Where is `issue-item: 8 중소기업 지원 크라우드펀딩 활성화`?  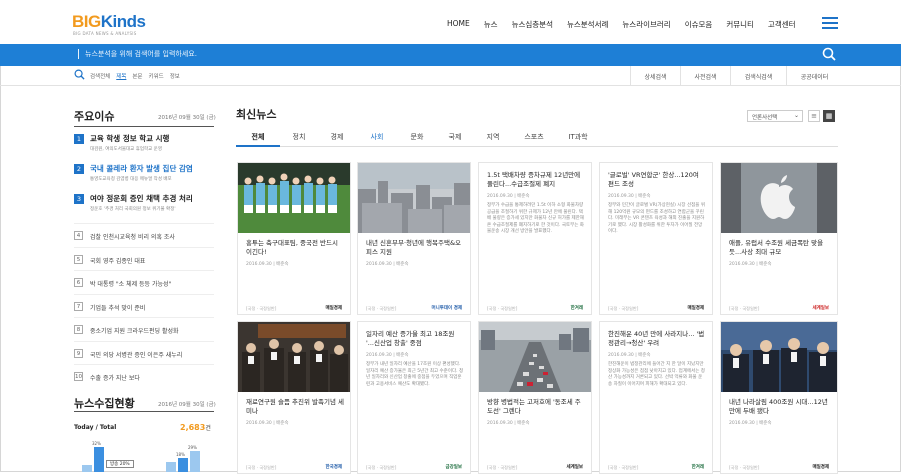 issue-item: 8 중소기업 지원 크라우드펀딩 활성화 is located at coordinates (144, 329).